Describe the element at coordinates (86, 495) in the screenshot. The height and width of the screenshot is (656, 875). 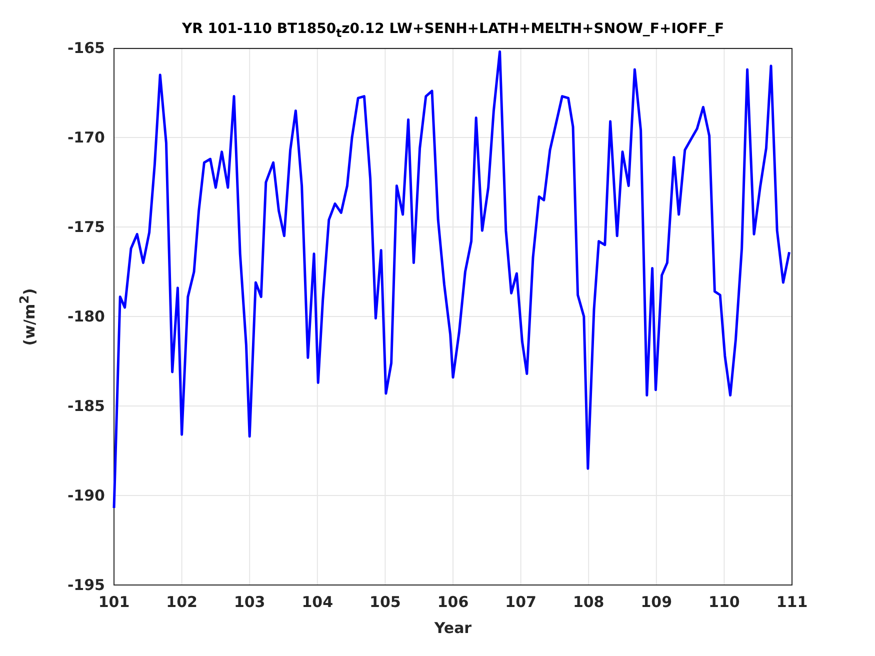
I see `y-tick-label: -190` at that location.